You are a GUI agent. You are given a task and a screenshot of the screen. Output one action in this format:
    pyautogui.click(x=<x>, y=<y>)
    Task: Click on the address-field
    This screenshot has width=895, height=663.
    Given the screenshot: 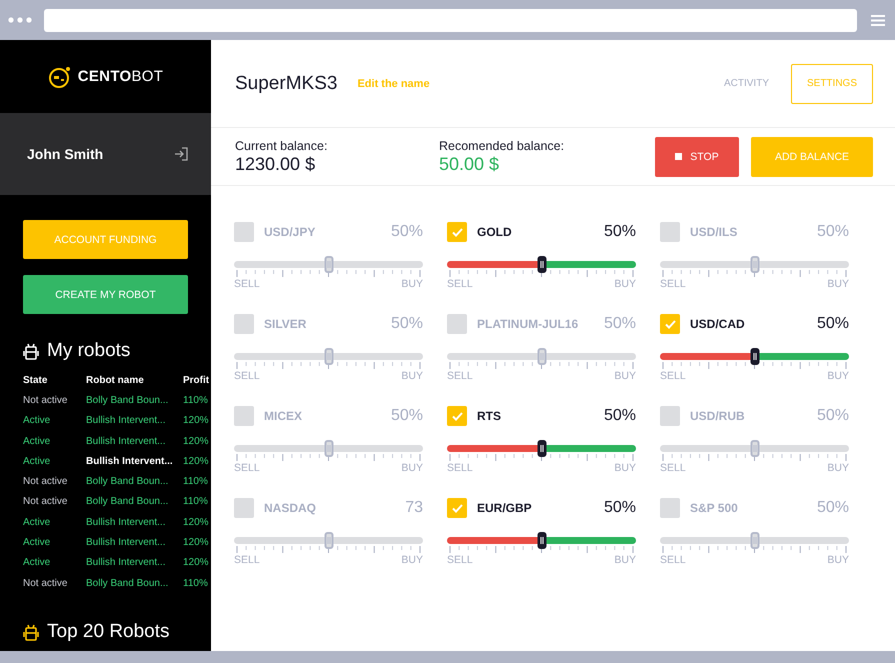 What is the action you would take?
    pyautogui.click(x=450, y=20)
    